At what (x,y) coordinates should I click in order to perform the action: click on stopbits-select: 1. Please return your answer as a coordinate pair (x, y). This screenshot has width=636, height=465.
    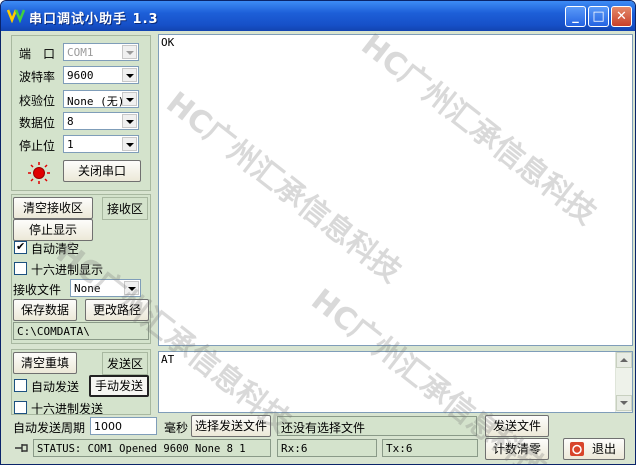
    Looking at the image, I should click on (101, 144).